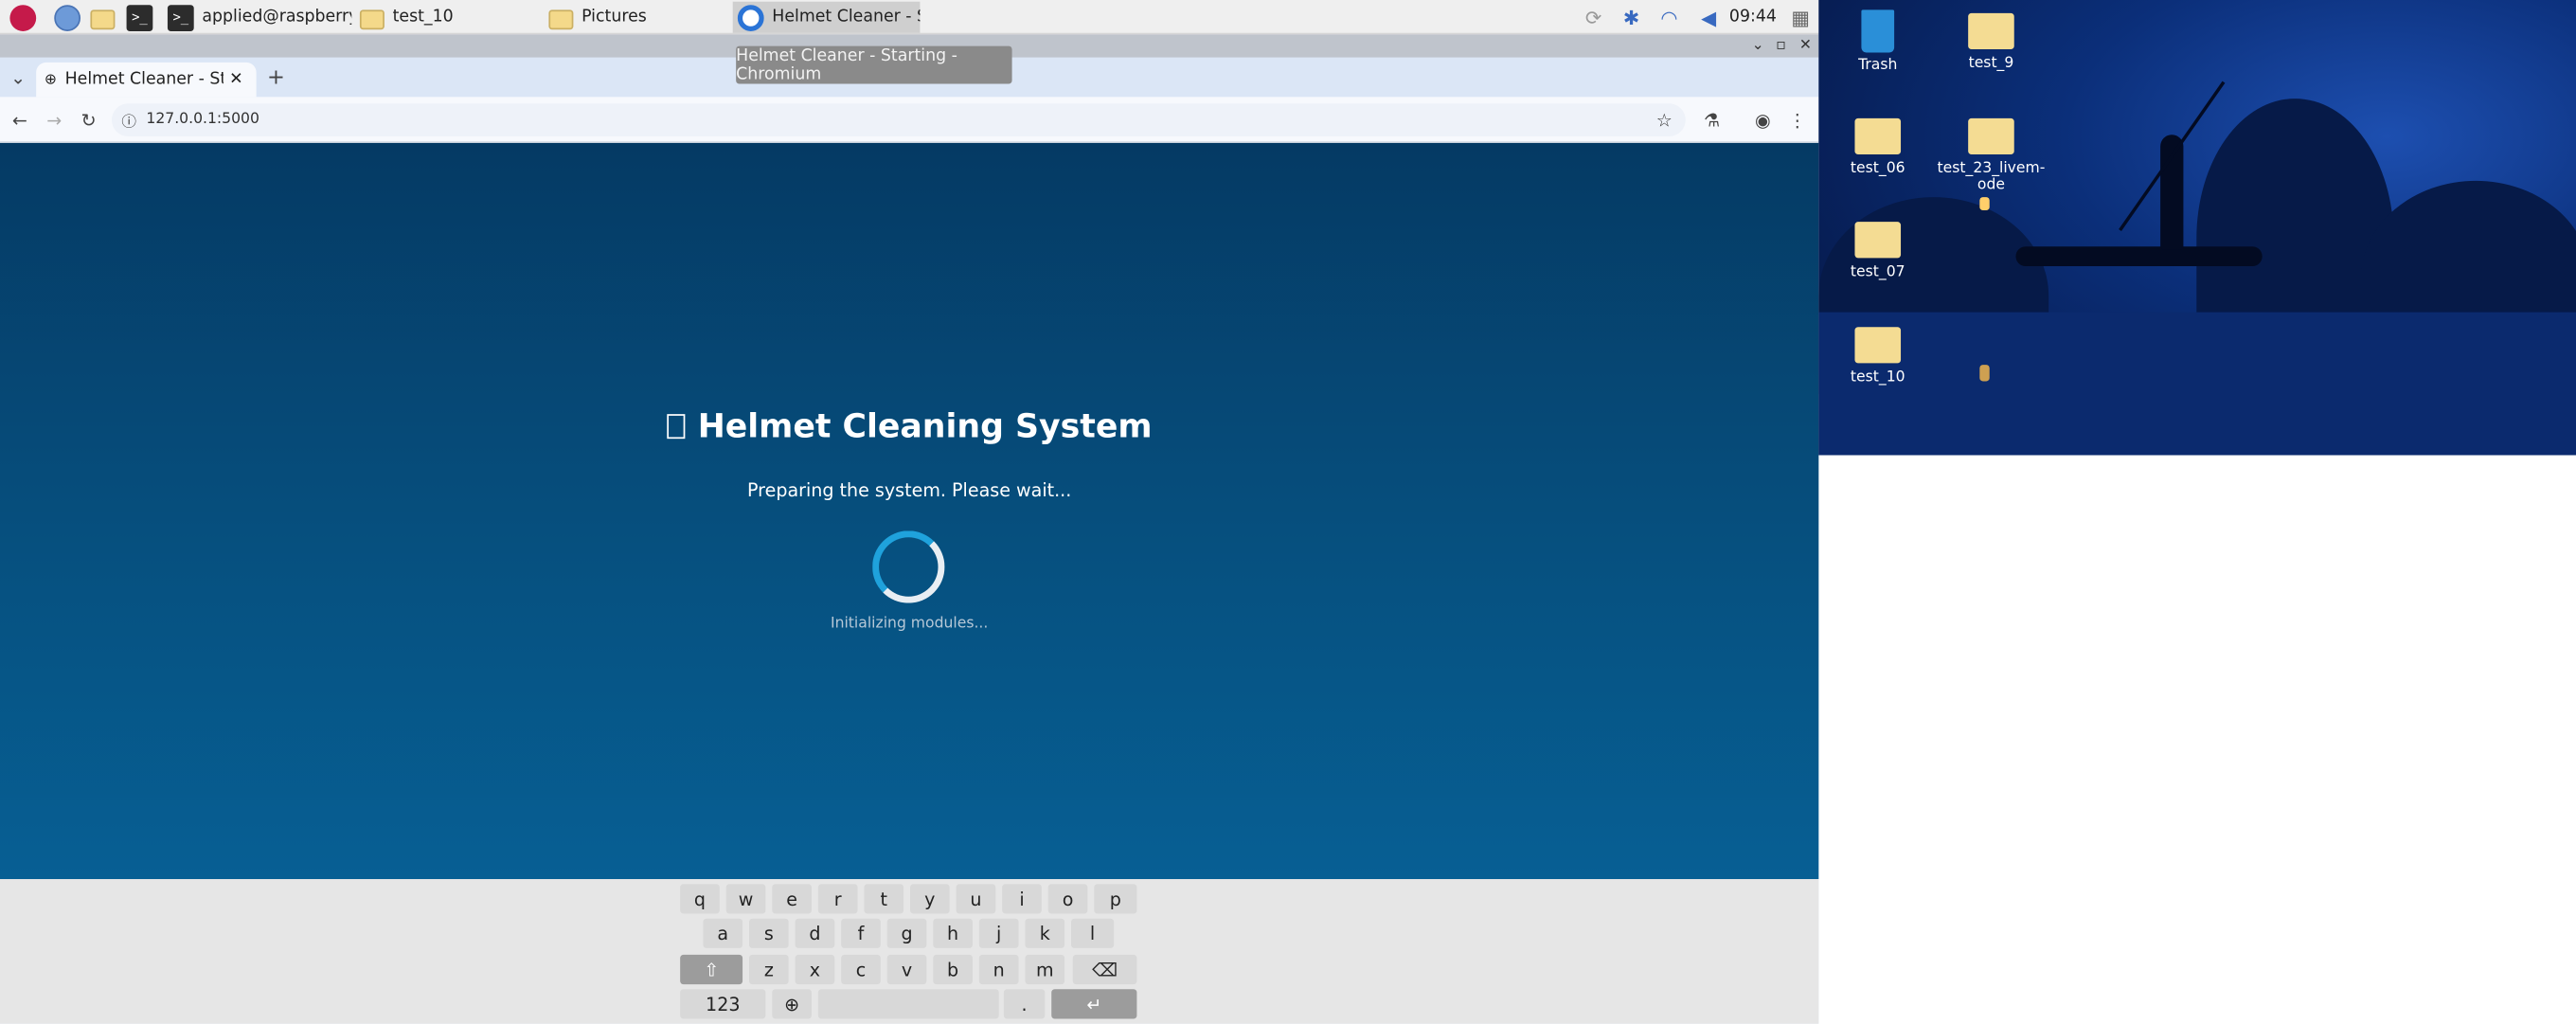  Describe the element at coordinates (1805, 45) in the screenshot. I see `close-window-icon: ✕` at that location.